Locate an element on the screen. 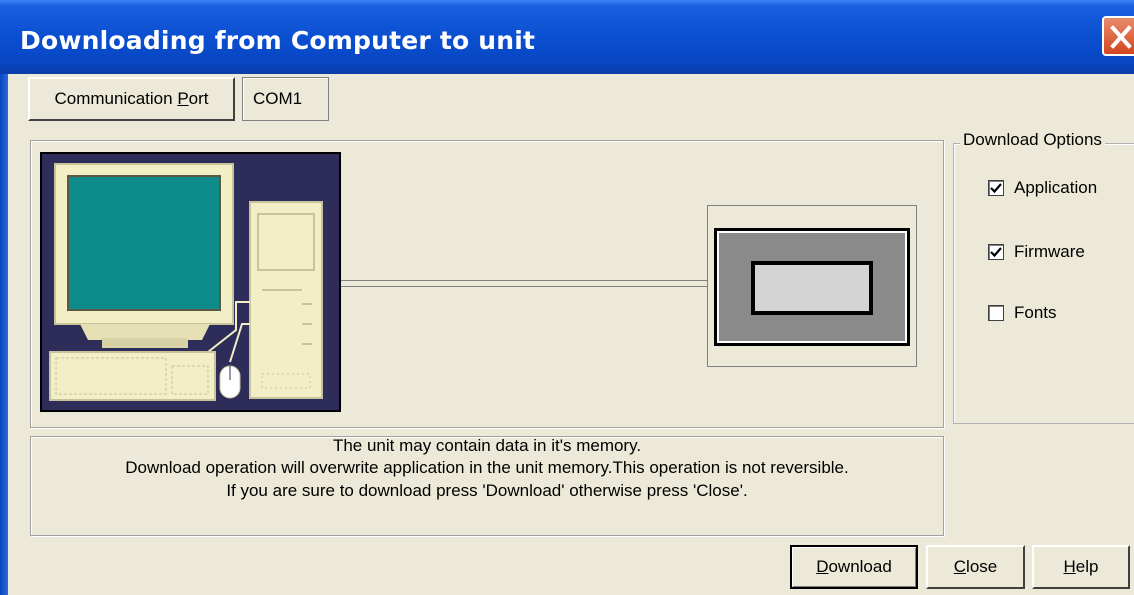 This screenshot has width=1134, height=595. window-close-button is located at coordinates (1118, 36).